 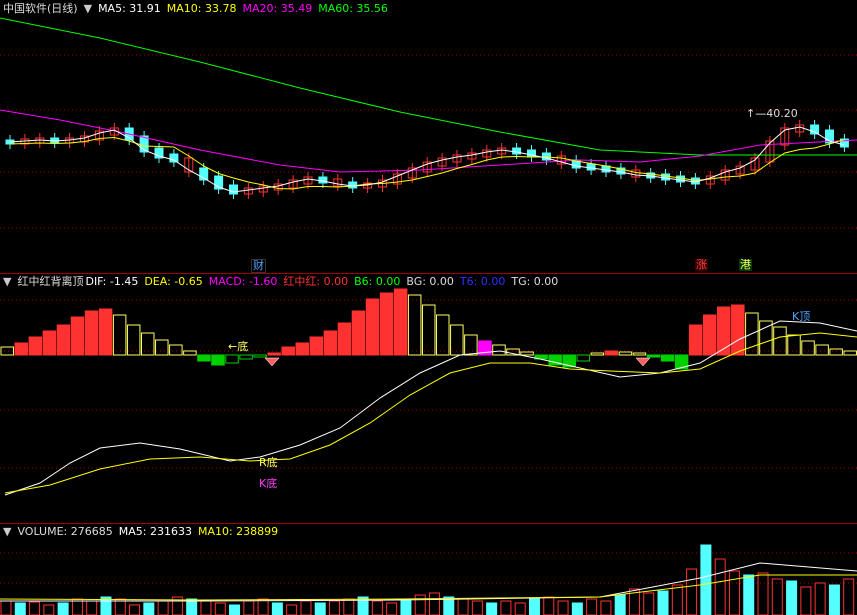 What do you see at coordinates (268, 483) in the screenshot?
I see `k-bottom-label: K底` at bounding box center [268, 483].